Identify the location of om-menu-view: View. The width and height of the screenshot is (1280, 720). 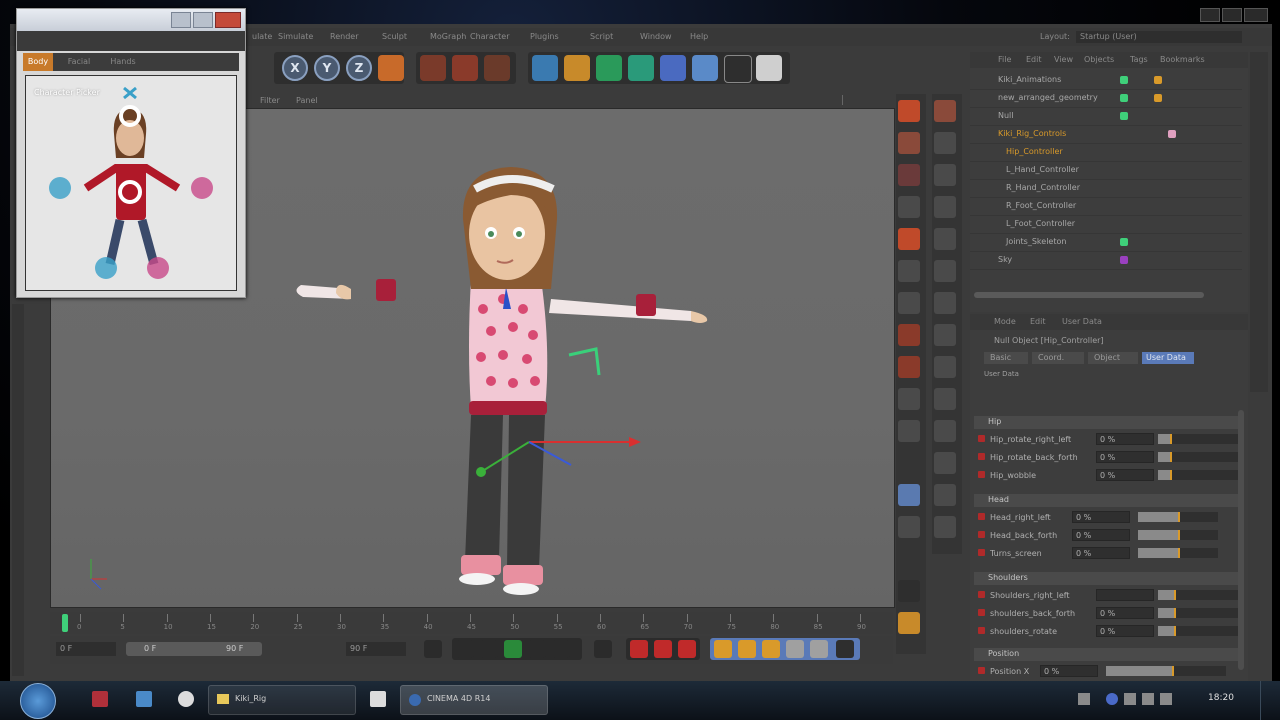
(1063, 59).